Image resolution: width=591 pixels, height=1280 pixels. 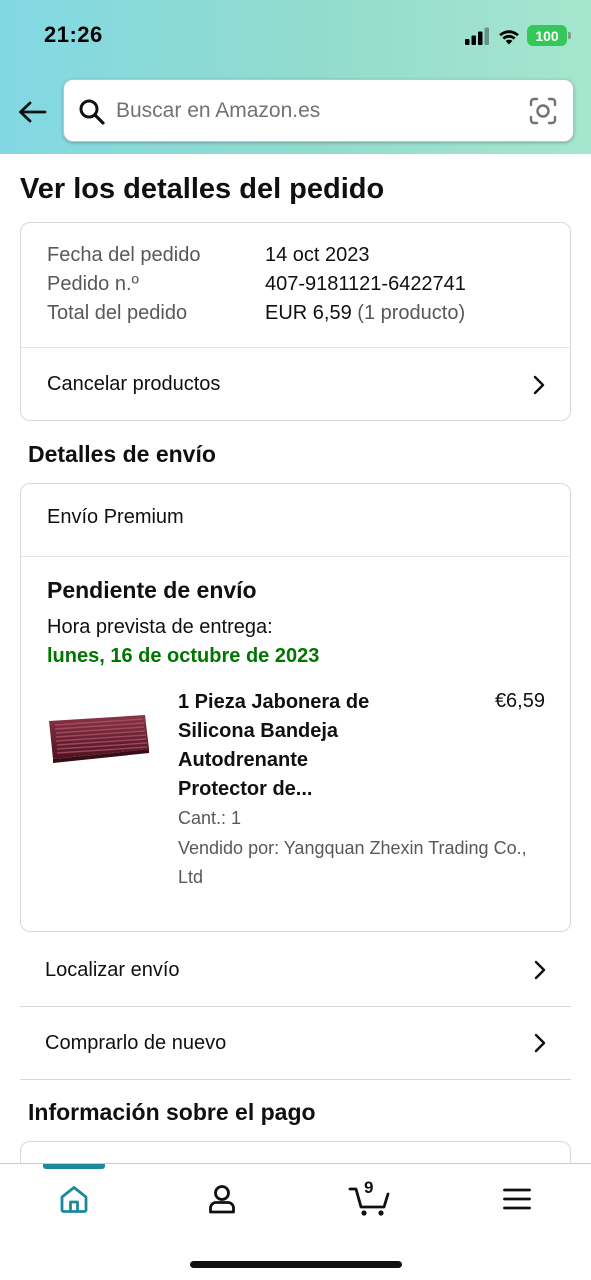 I want to click on search-input, so click(x=316, y=111).